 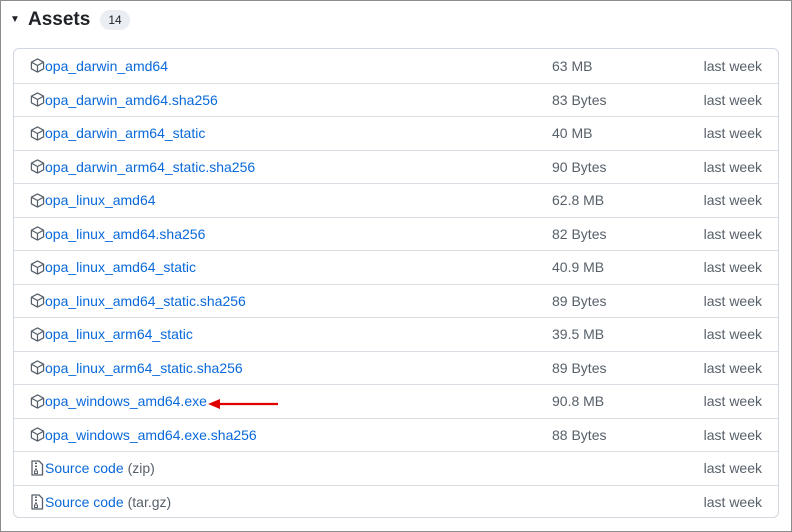 I want to click on asset-size: 39.5 MB, so click(x=578, y=334).